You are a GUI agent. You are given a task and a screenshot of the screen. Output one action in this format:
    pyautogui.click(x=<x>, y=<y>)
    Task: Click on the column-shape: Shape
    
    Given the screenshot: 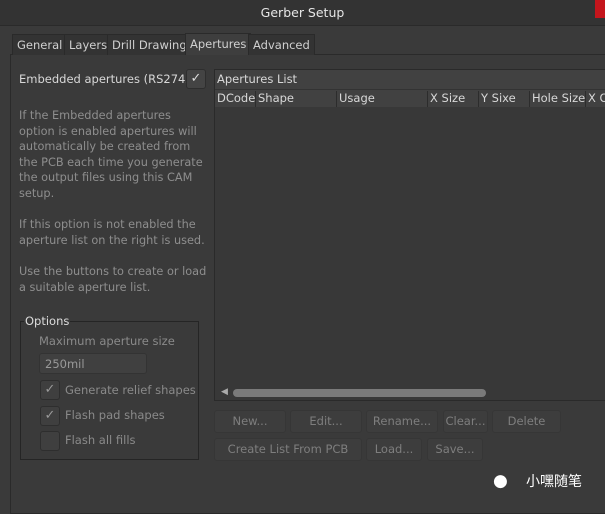 What is the action you would take?
    pyautogui.click(x=274, y=99)
    